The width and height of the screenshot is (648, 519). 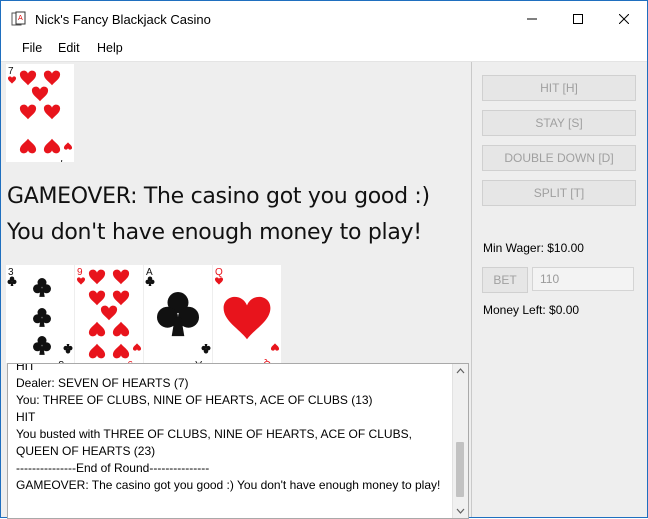 I want to click on svg-text: Q, so click(x=219, y=272).